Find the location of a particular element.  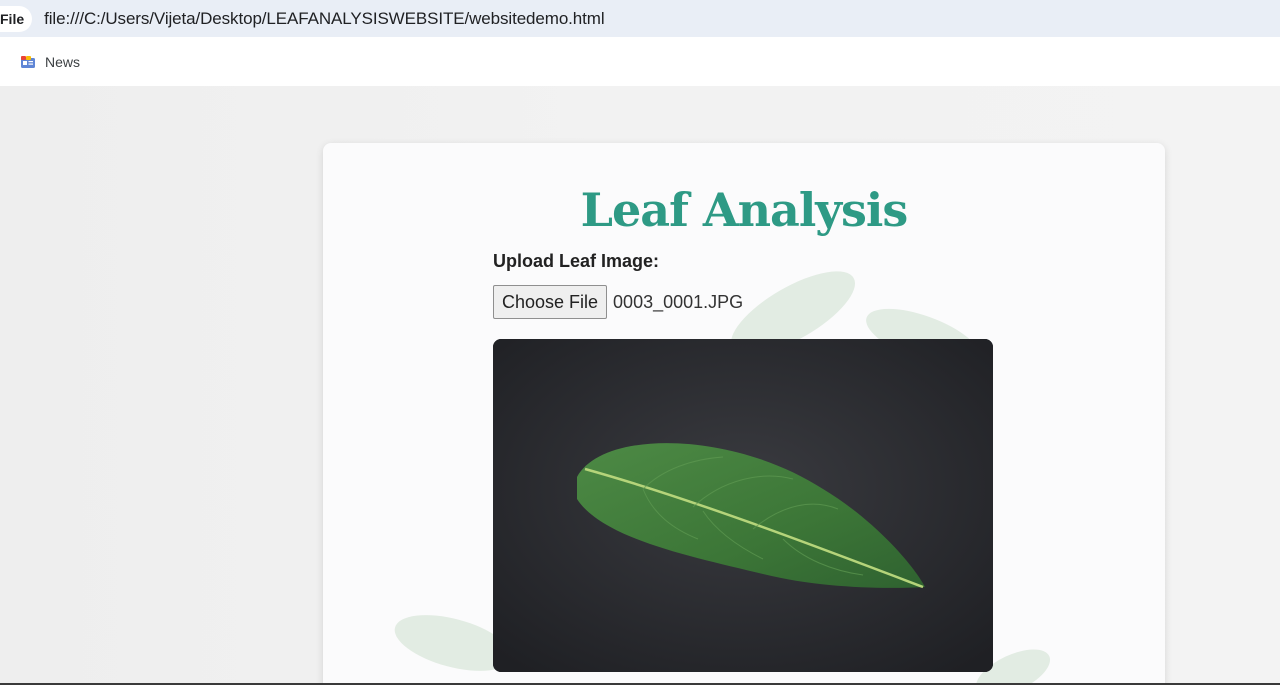

file-input: Choose File 0003_0001.JPG is located at coordinates (618, 302).